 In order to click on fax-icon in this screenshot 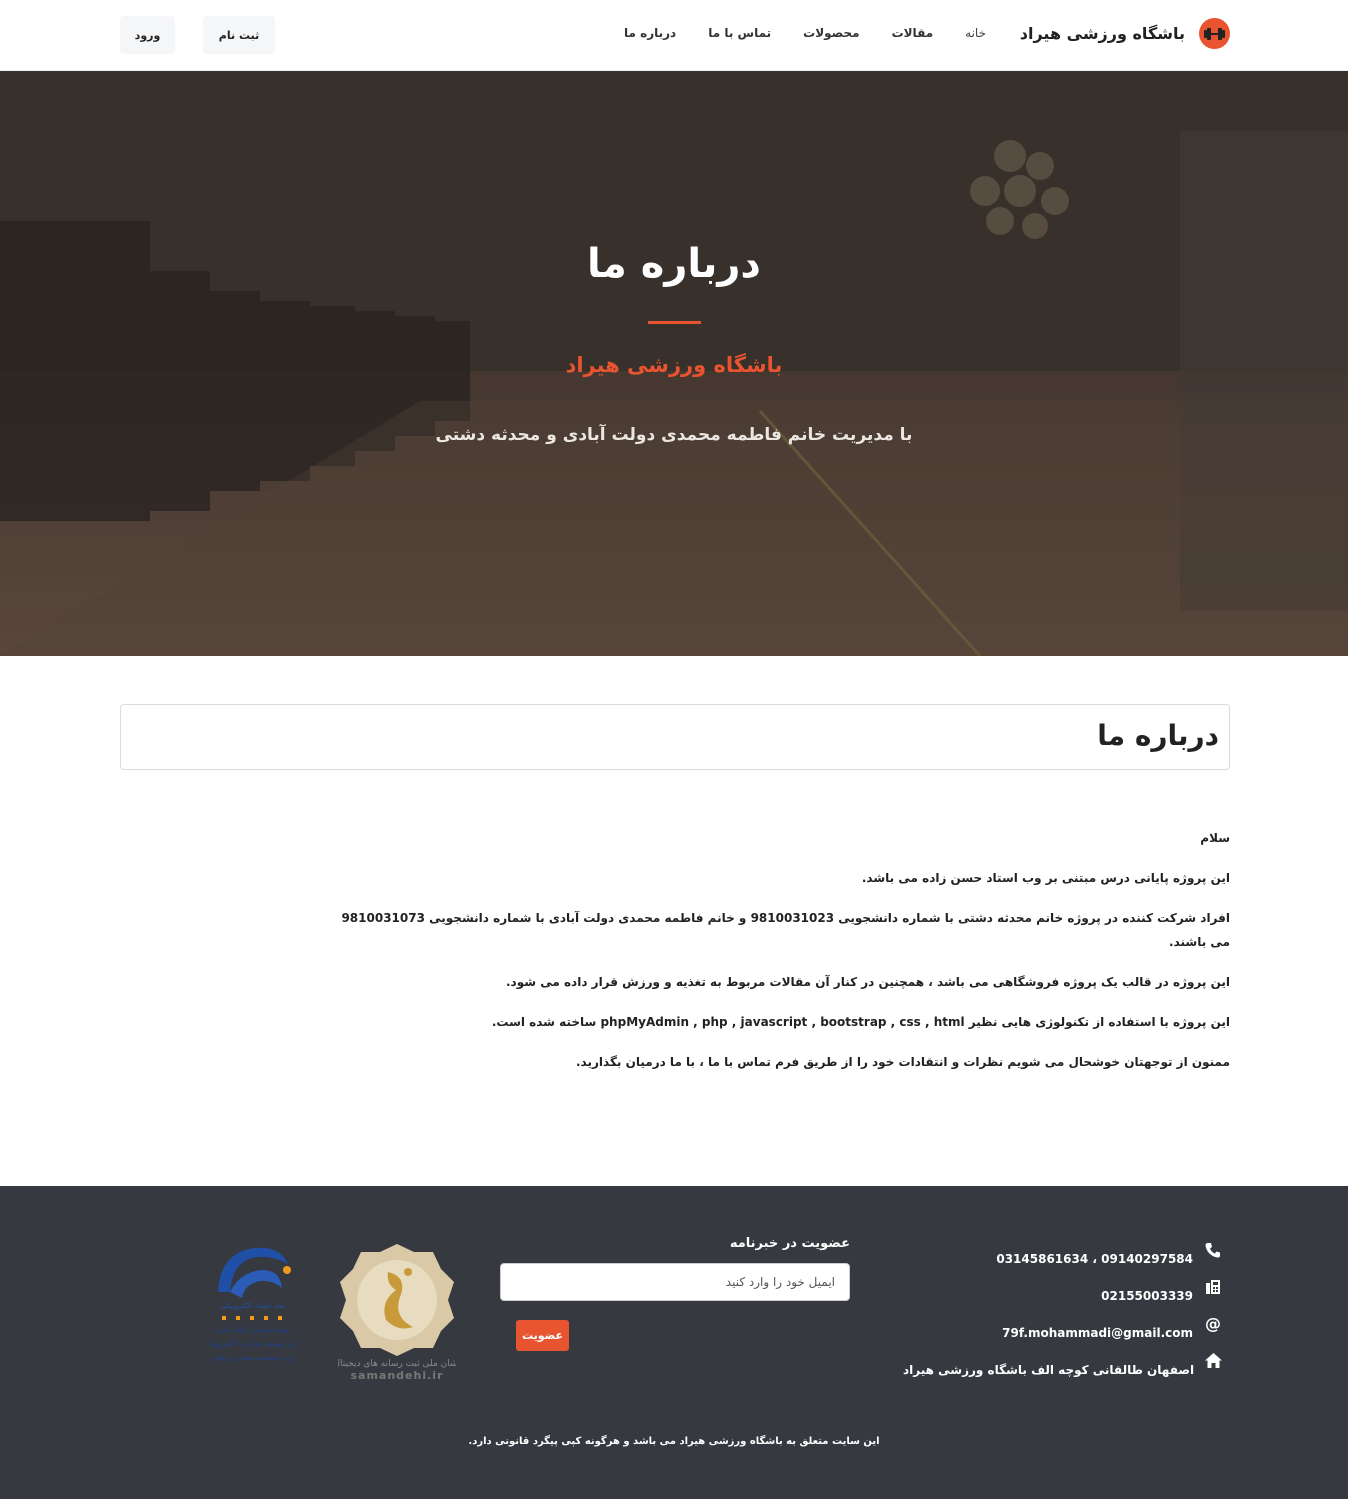, I will do `click(1213, 1287)`.